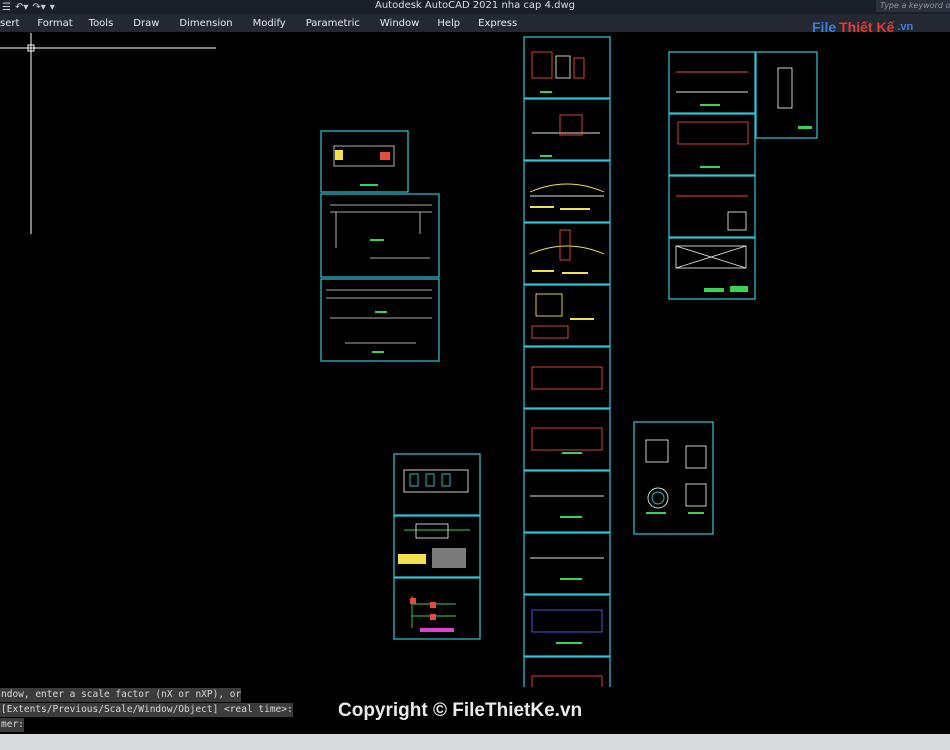 Image resolution: width=950 pixels, height=750 pixels. Describe the element at coordinates (101, 23) in the screenshot. I see `menu-tools: Tools` at that location.